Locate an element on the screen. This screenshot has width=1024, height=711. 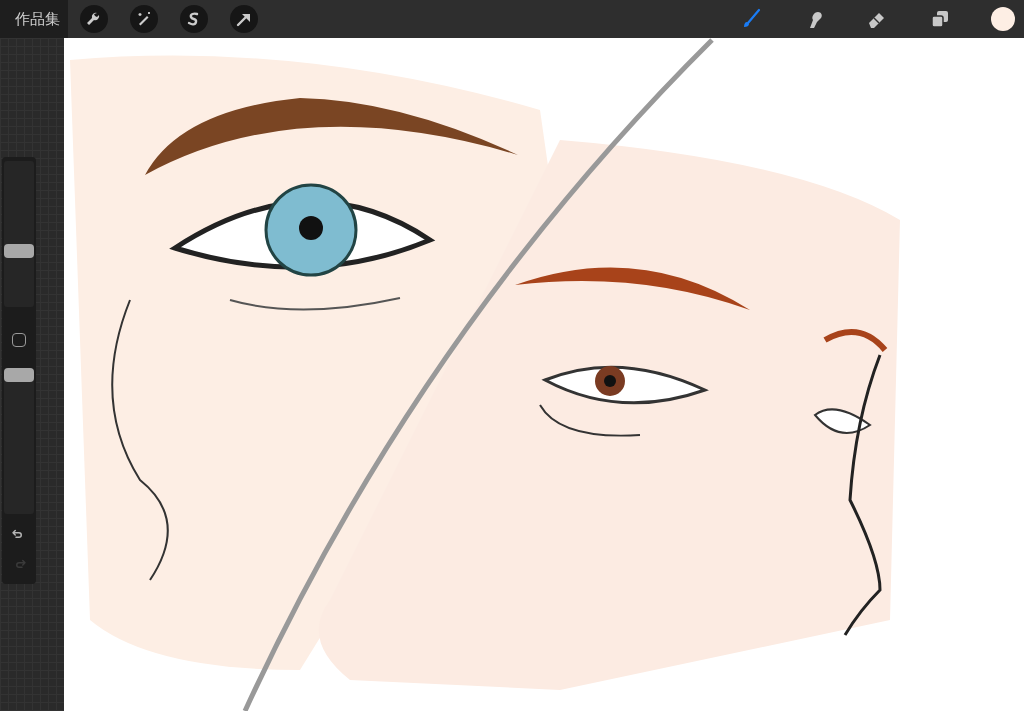
wrench-button is located at coordinates (94, 19).